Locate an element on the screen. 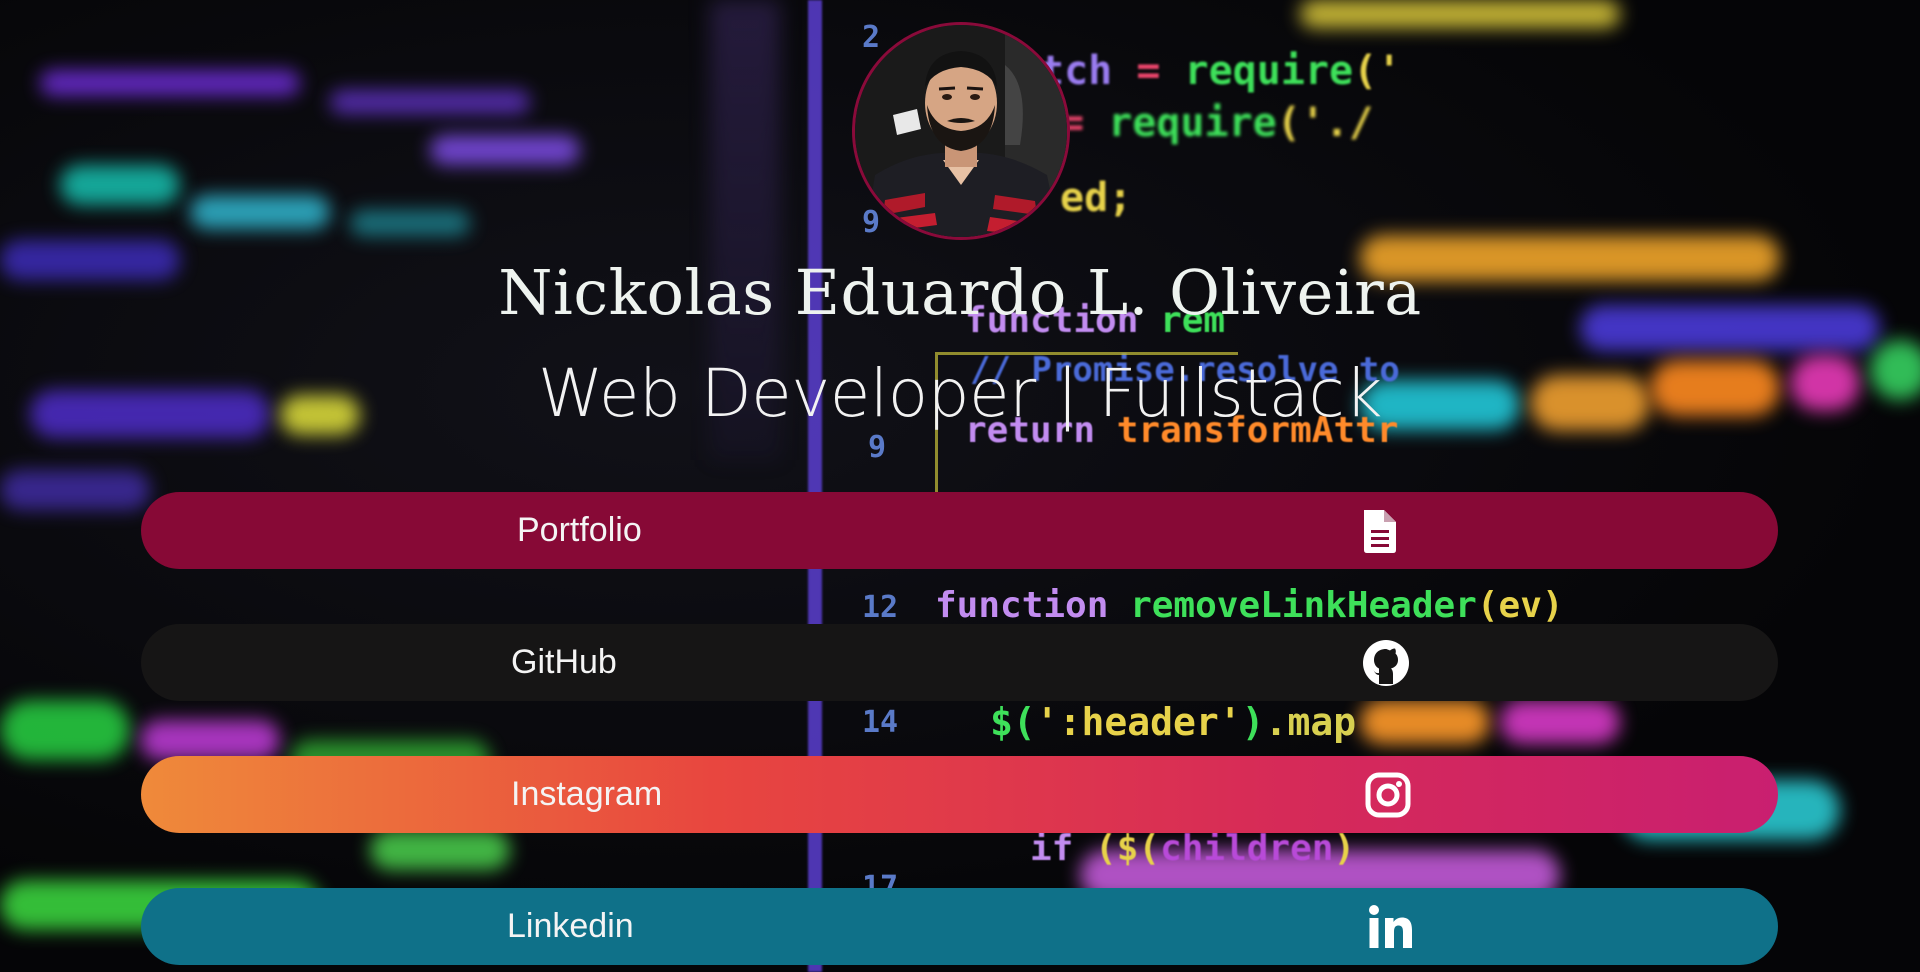 This screenshot has width=1920, height=972. instagram-link-button: Instagram is located at coordinates (959, 794).